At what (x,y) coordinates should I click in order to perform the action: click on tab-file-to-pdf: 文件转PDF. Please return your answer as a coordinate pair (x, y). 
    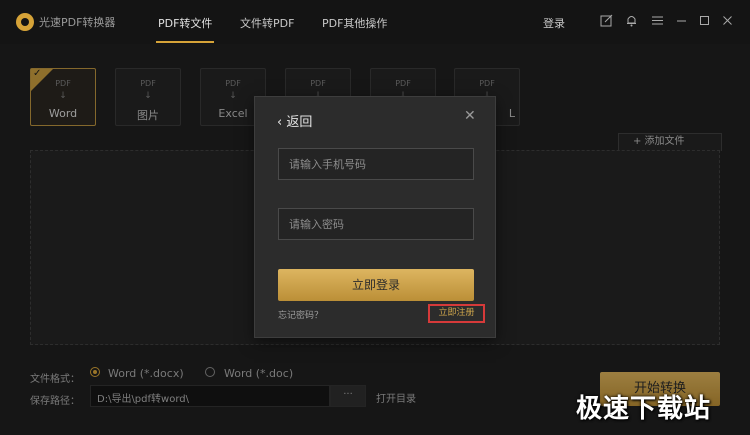
    Looking at the image, I should click on (267, 23).